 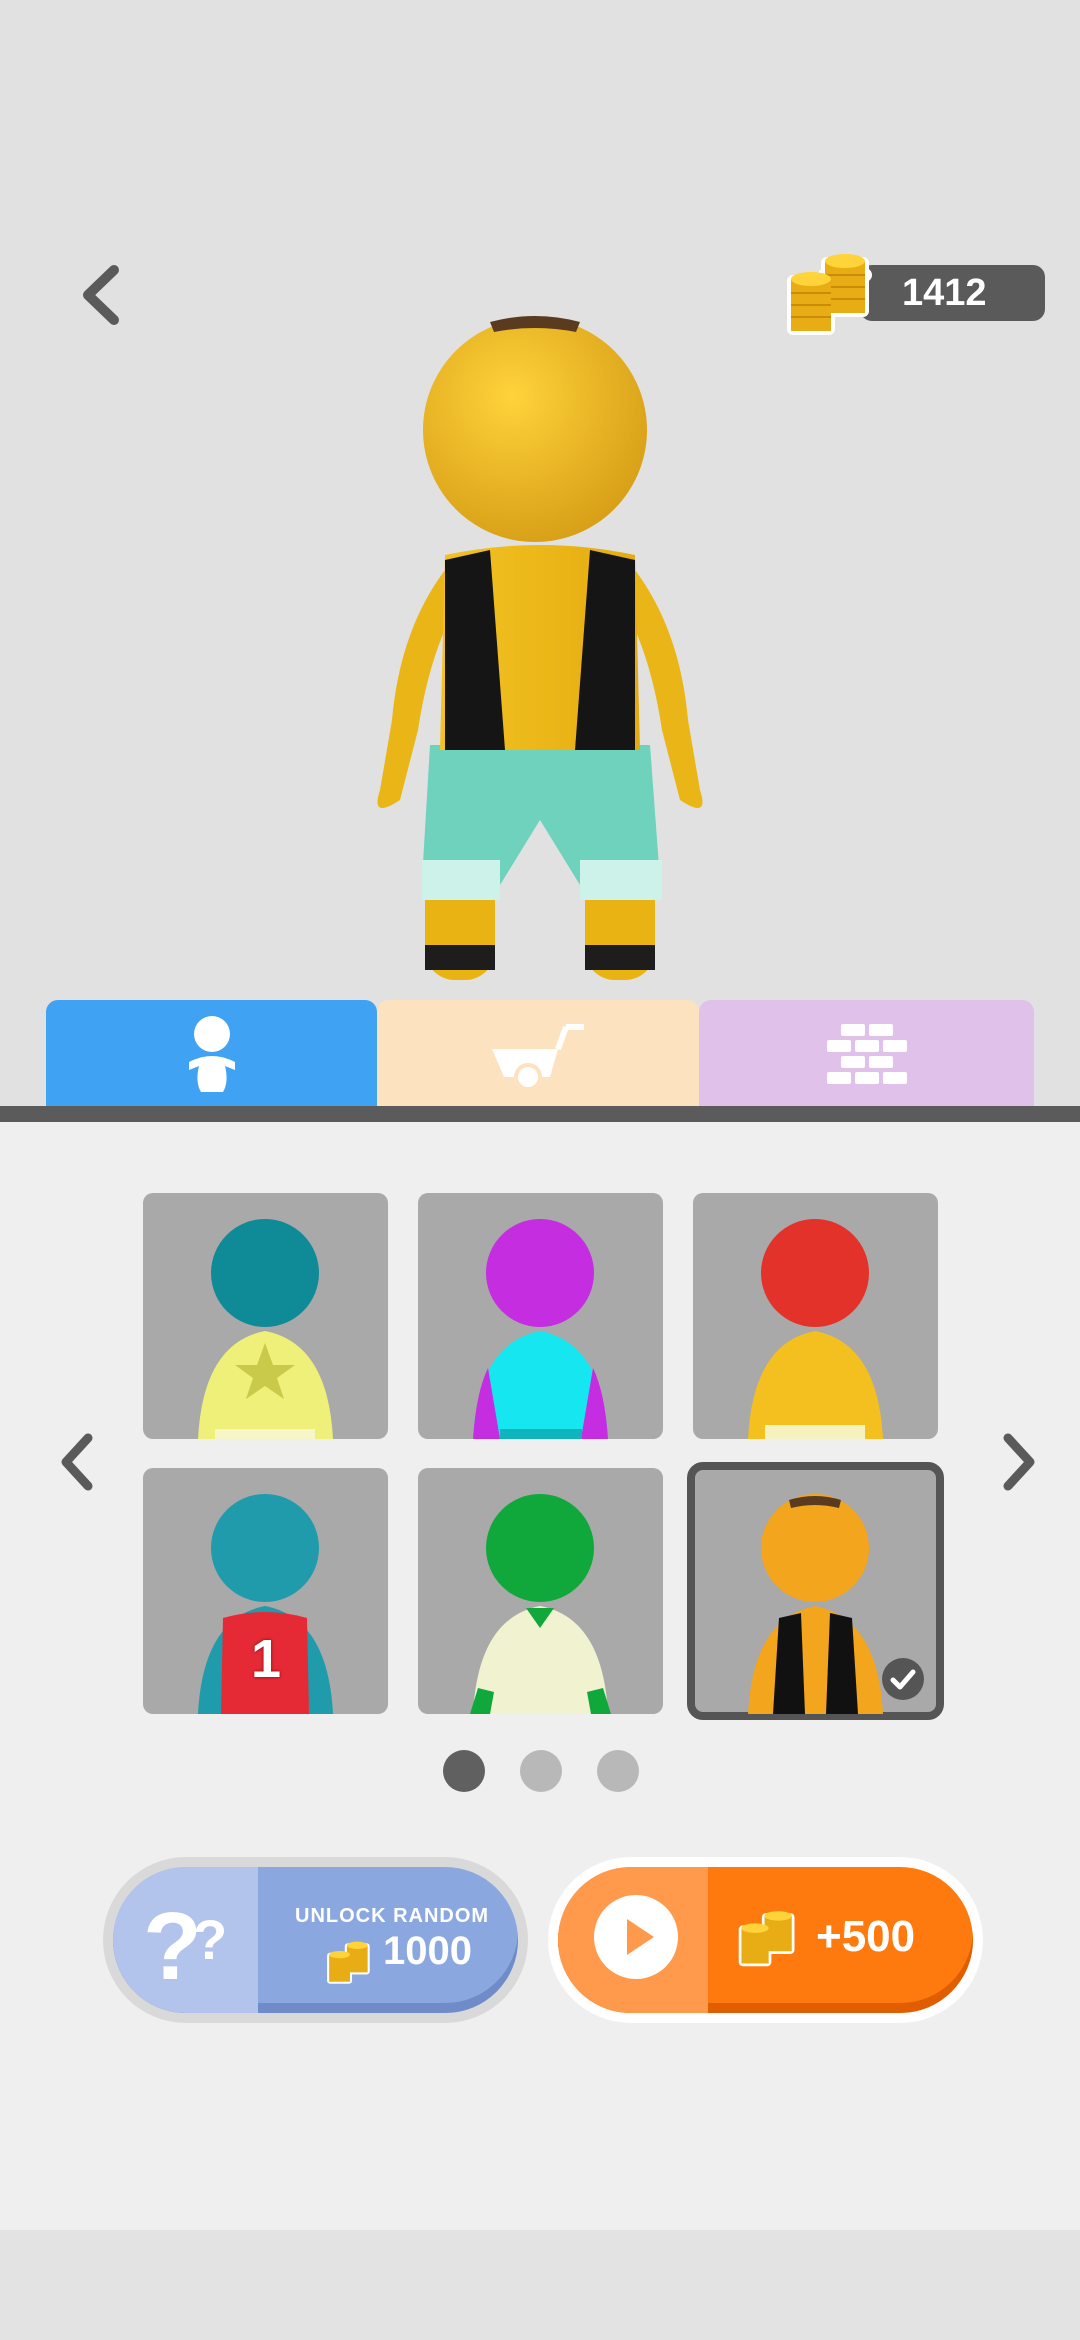 What do you see at coordinates (540, 2285) in the screenshot?
I see `bottom-strip` at bounding box center [540, 2285].